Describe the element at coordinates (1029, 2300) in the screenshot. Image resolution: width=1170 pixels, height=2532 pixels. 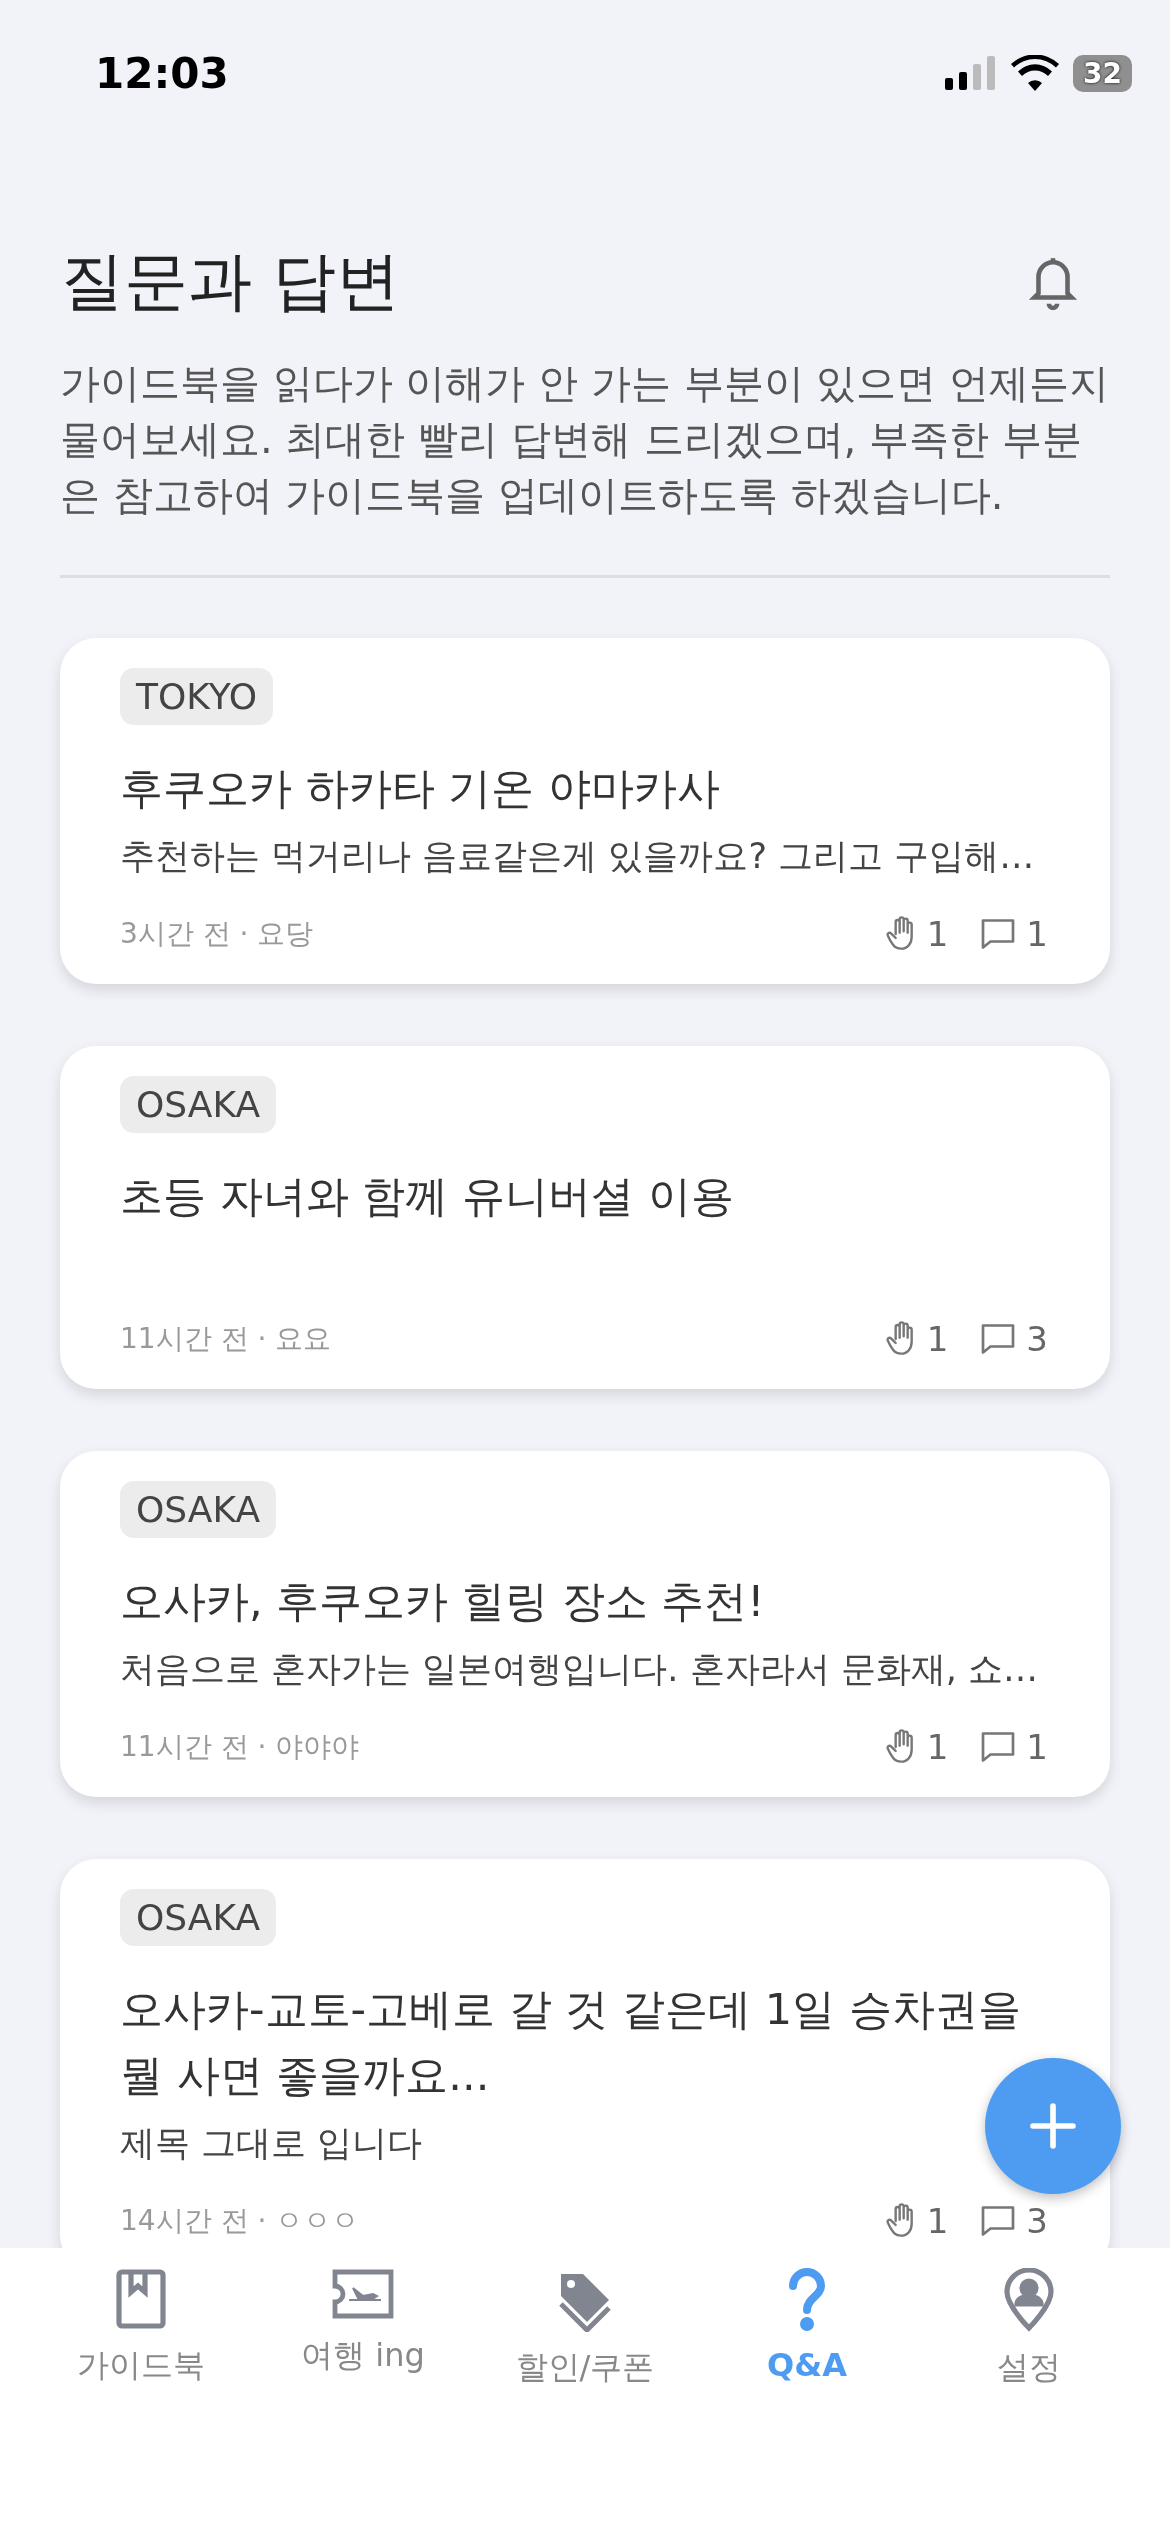
I see `location-person-icon` at that location.